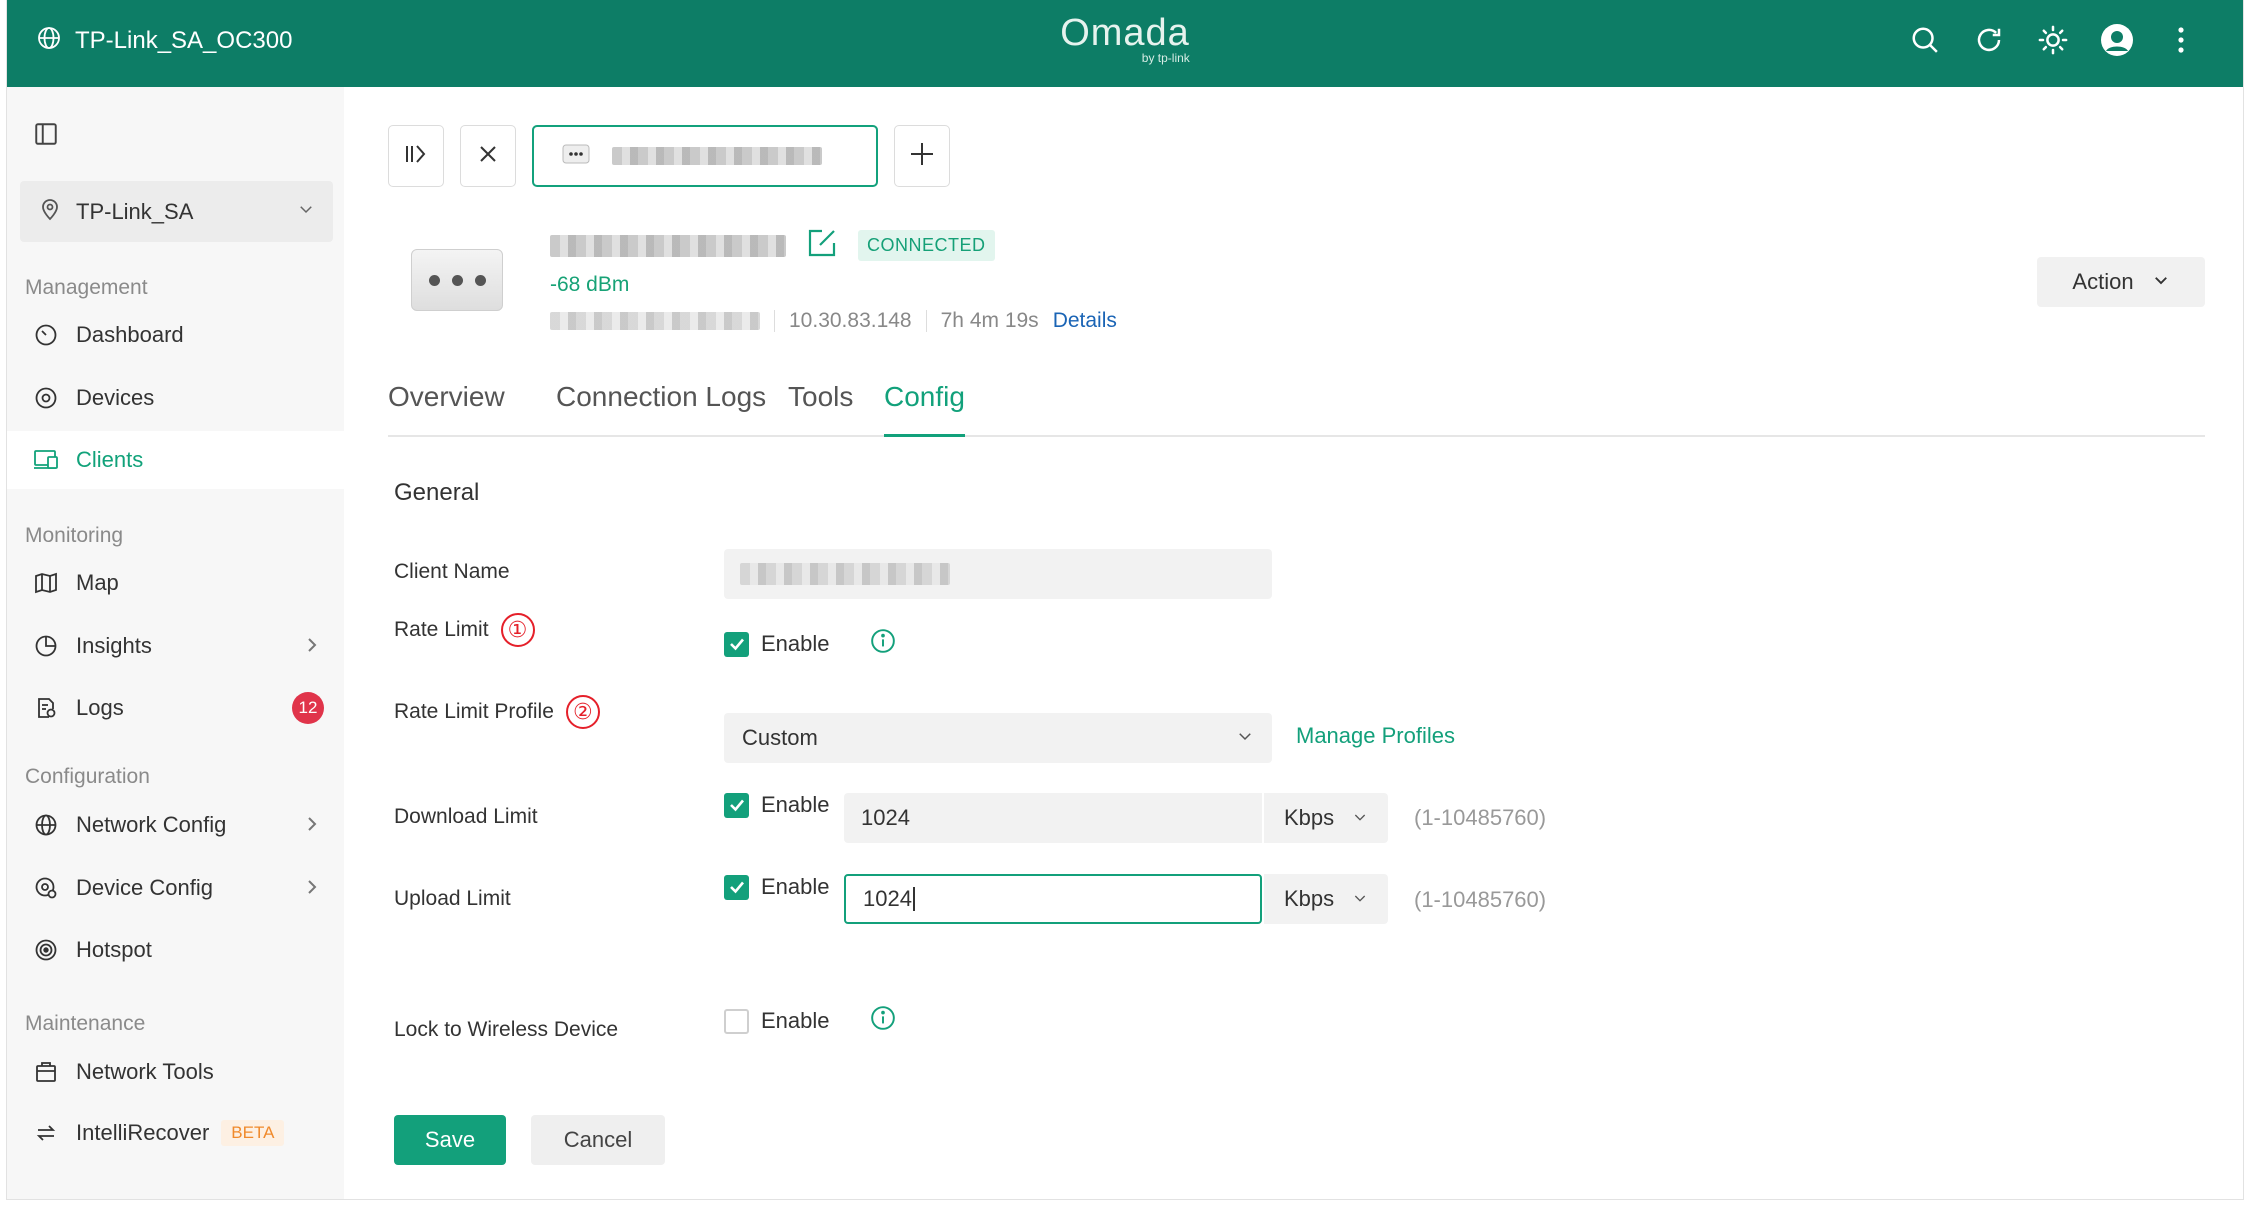 The width and height of the screenshot is (2250, 1206). Describe the element at coordinates (998, 574) in the screenshot. I see `client-name-field` at that location.